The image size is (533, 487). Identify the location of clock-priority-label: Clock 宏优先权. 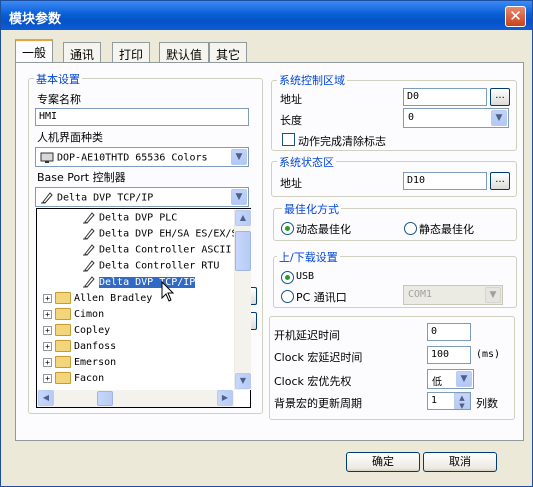
(313, 381).